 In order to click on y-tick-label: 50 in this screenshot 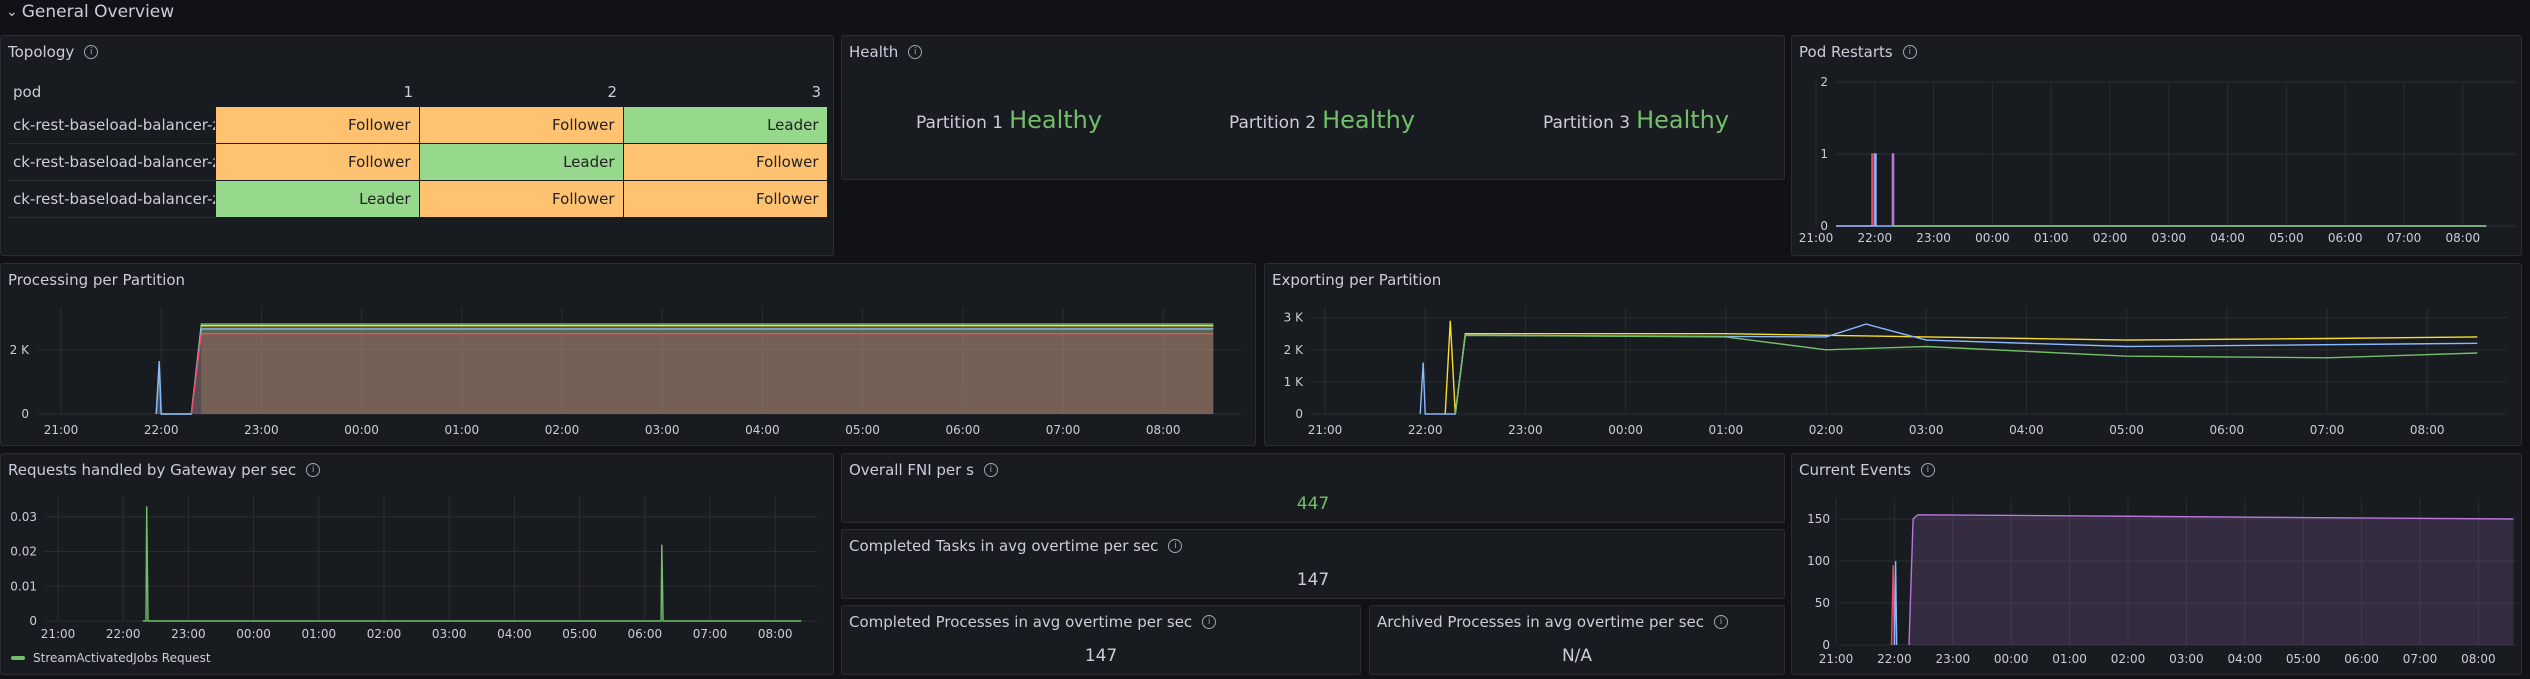, I will do `click(1822, 603)`.